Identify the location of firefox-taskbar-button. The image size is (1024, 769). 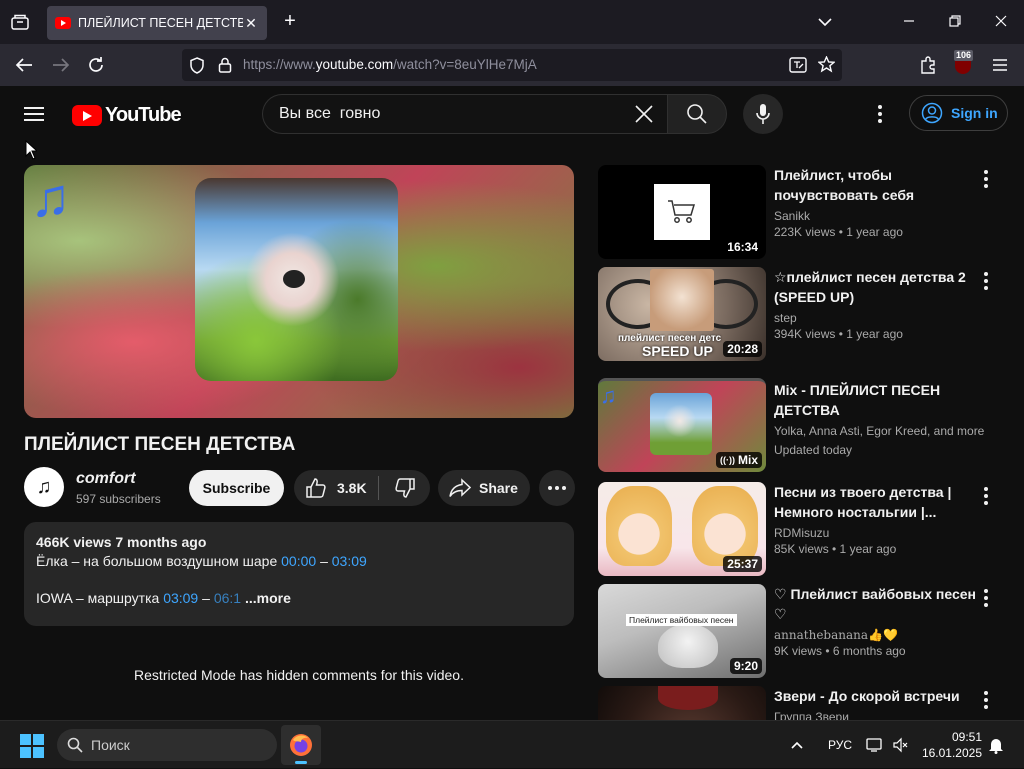
(301, 745).